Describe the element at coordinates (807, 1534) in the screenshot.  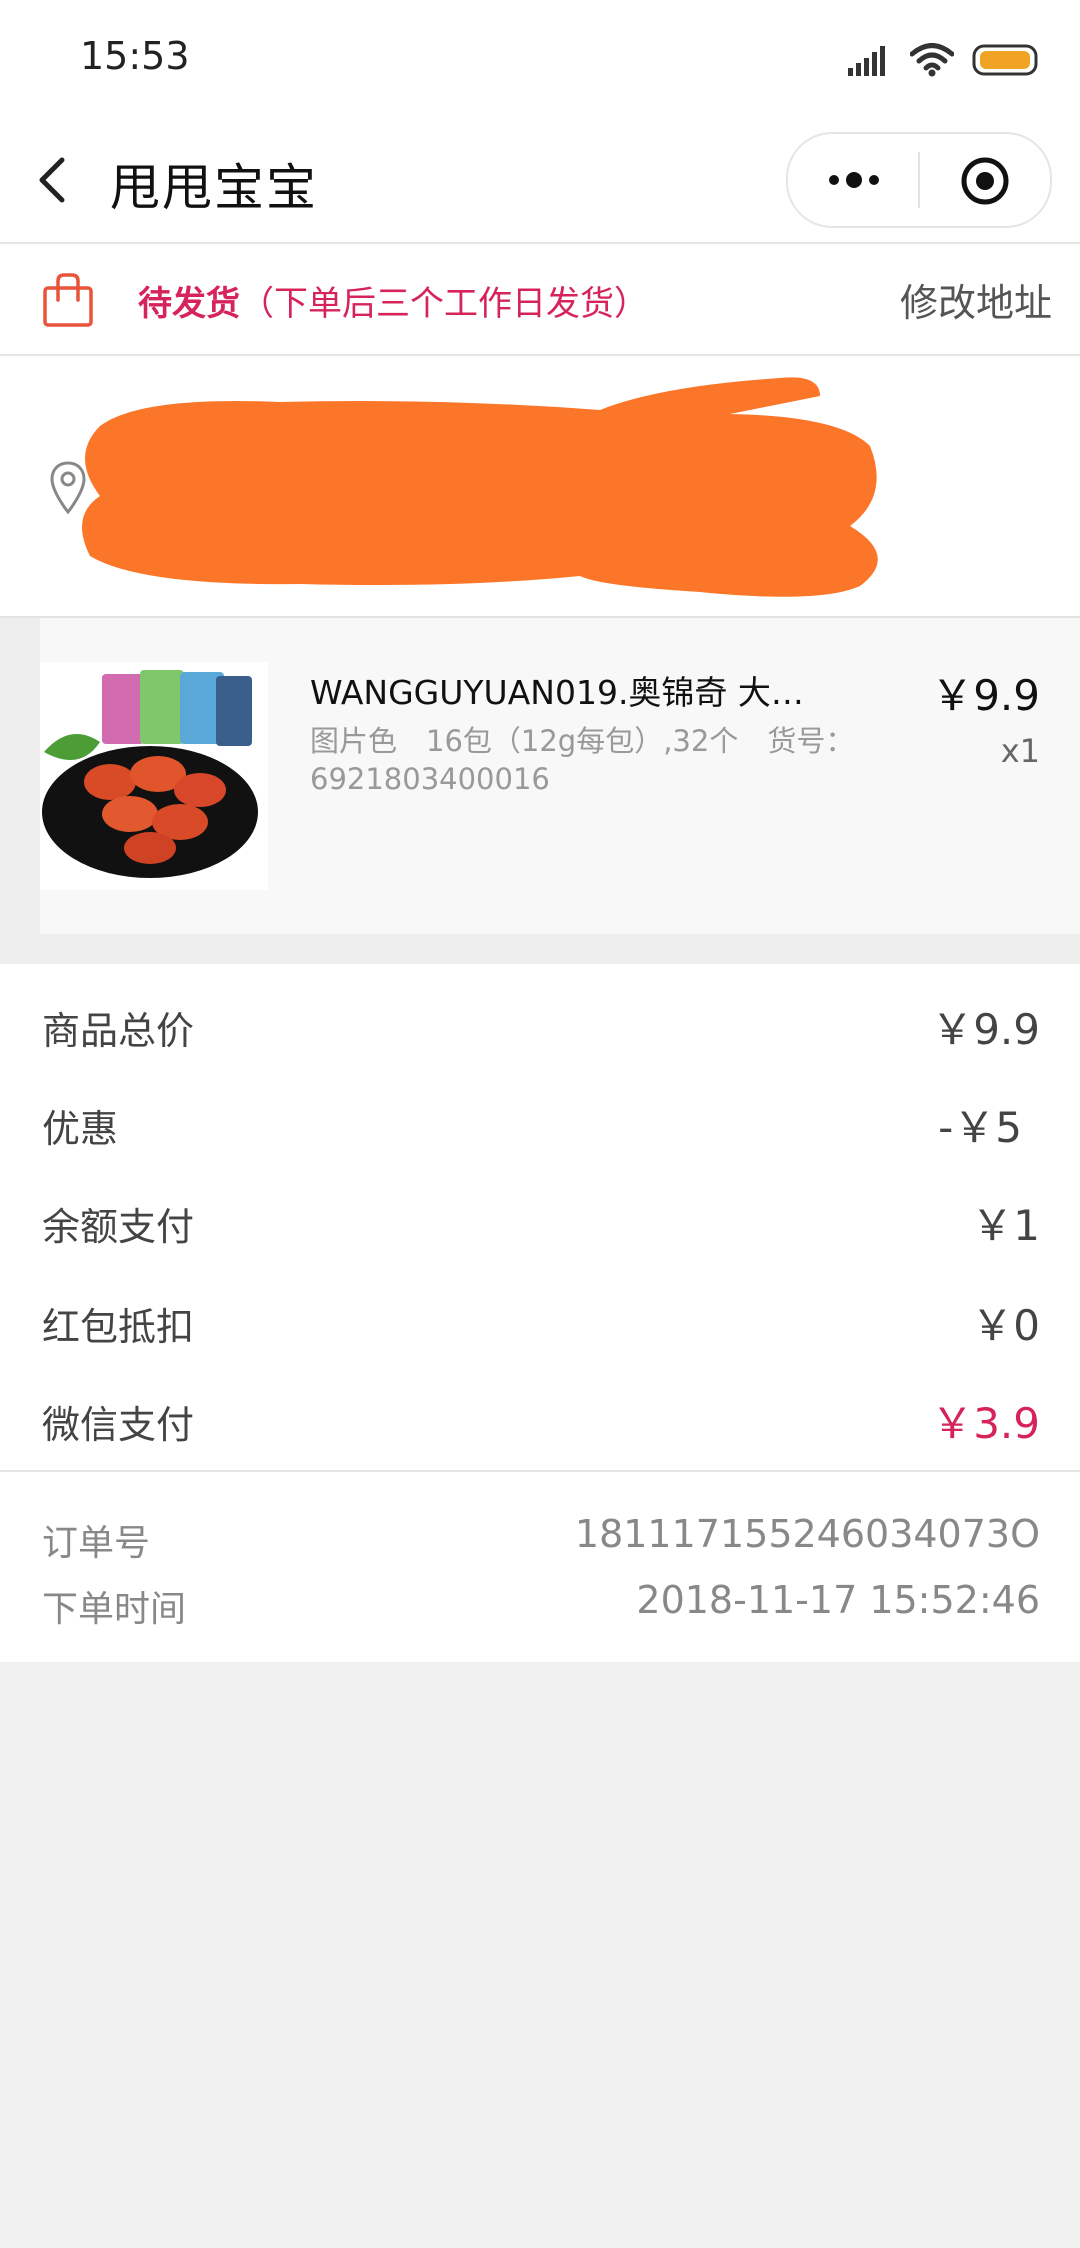
I see `order-number-value: 181117155246034073O` at that location.